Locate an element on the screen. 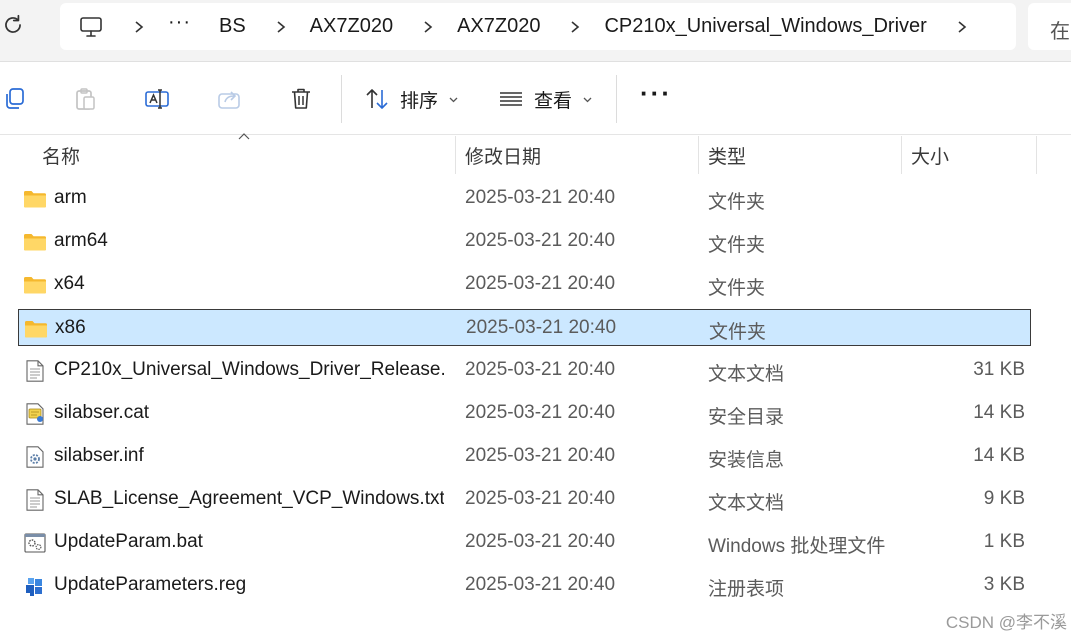 Image resolution: width=1071 pixels, height=639 pixels. search-box: 在 is located at coordinates (1049, 26).